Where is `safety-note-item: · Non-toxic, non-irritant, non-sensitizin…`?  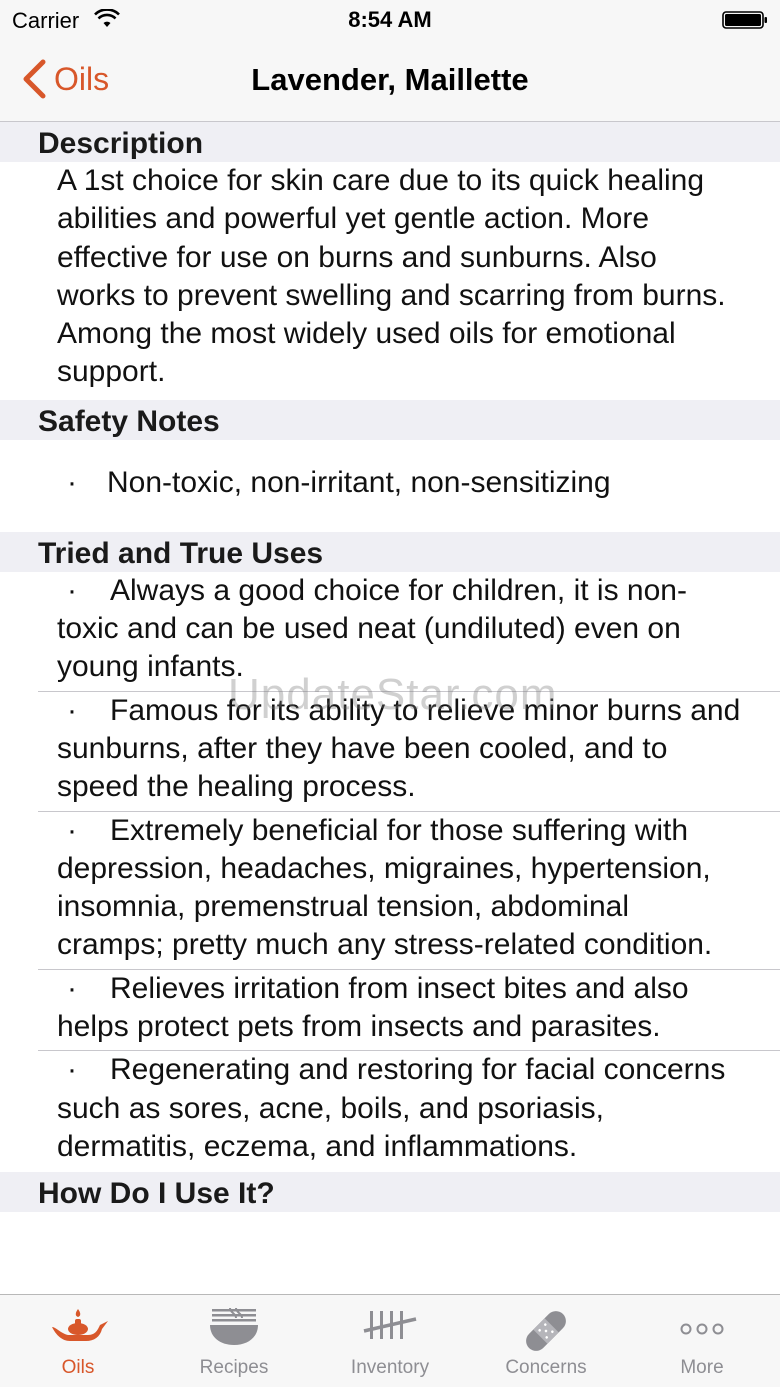
safety-note-item: · Non-toxic, non-irritant, non-sensitizin… is located at coordinates (398, 483).